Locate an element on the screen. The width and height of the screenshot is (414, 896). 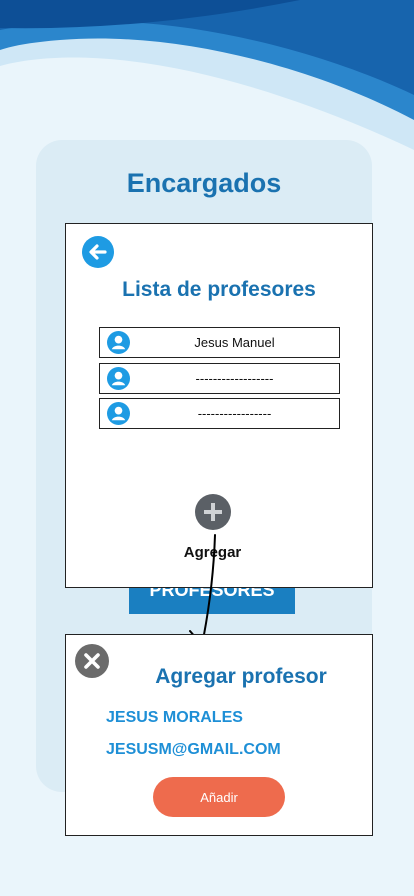
teacher-list-item: ------------------ is located at coordinates (219, 378).